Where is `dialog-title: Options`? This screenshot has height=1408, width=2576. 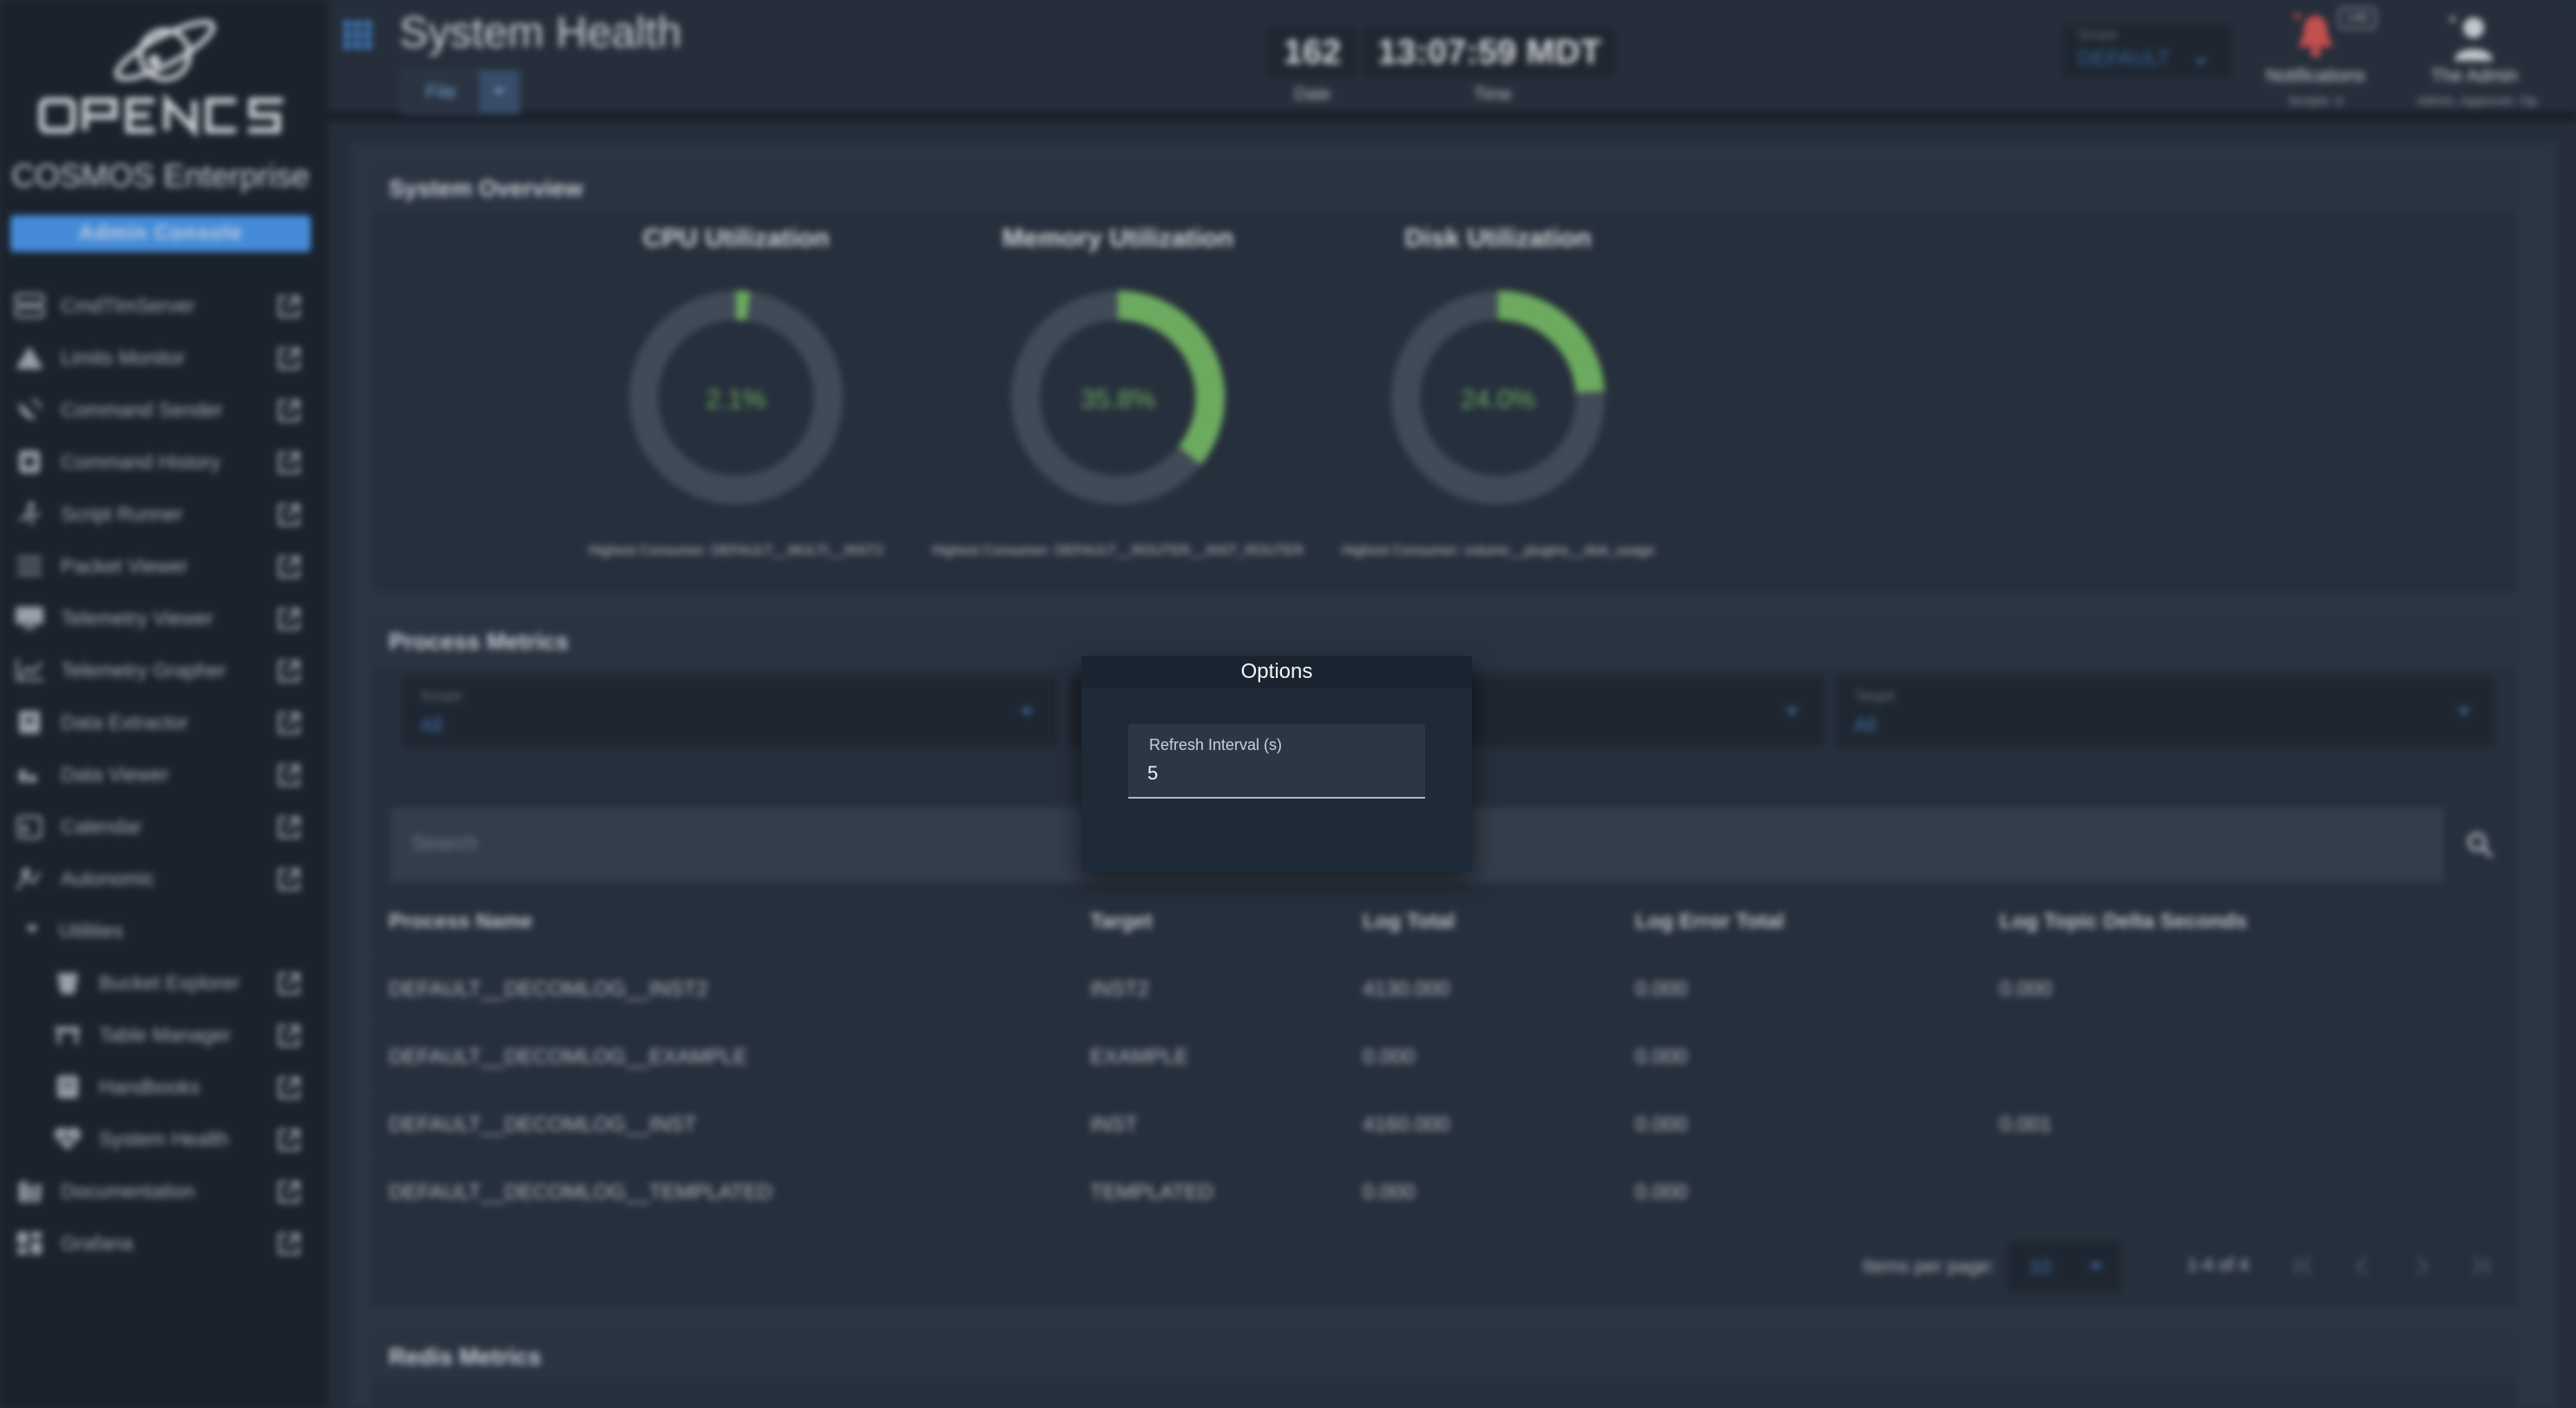 dialog-title: Options is located at coordinates (1276, 672).